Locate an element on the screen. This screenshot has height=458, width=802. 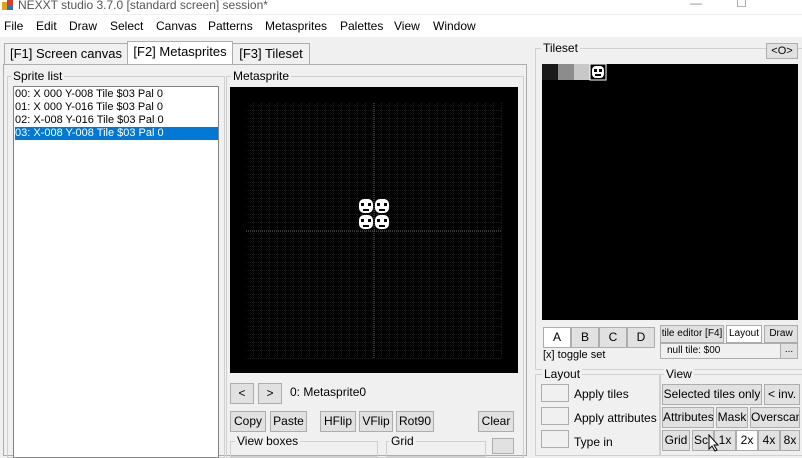
layout-title: Layout is located at coordinates (562, 374).